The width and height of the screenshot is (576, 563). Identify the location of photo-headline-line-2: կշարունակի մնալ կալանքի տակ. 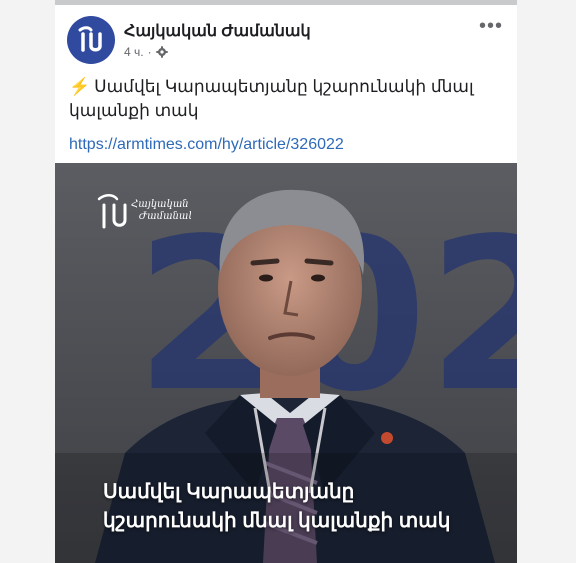
(277, 521).